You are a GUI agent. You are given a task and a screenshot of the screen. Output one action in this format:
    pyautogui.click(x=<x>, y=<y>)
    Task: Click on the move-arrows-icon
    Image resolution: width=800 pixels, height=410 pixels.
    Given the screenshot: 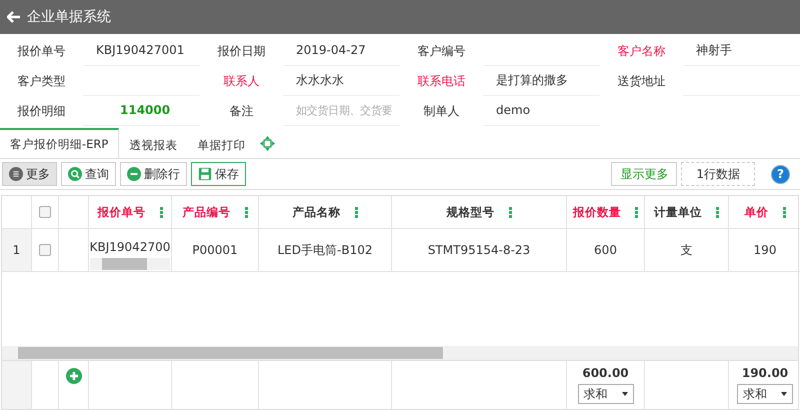 What is the action you would take?
    pyautogui.click(x=267, y=143)
    